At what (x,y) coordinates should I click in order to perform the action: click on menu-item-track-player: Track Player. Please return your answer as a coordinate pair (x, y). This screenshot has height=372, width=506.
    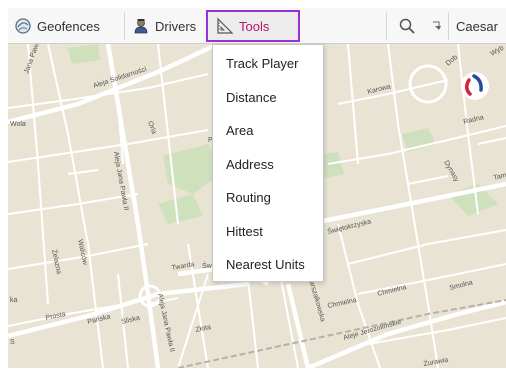
    Looking at the image, I should click on (268, 64).